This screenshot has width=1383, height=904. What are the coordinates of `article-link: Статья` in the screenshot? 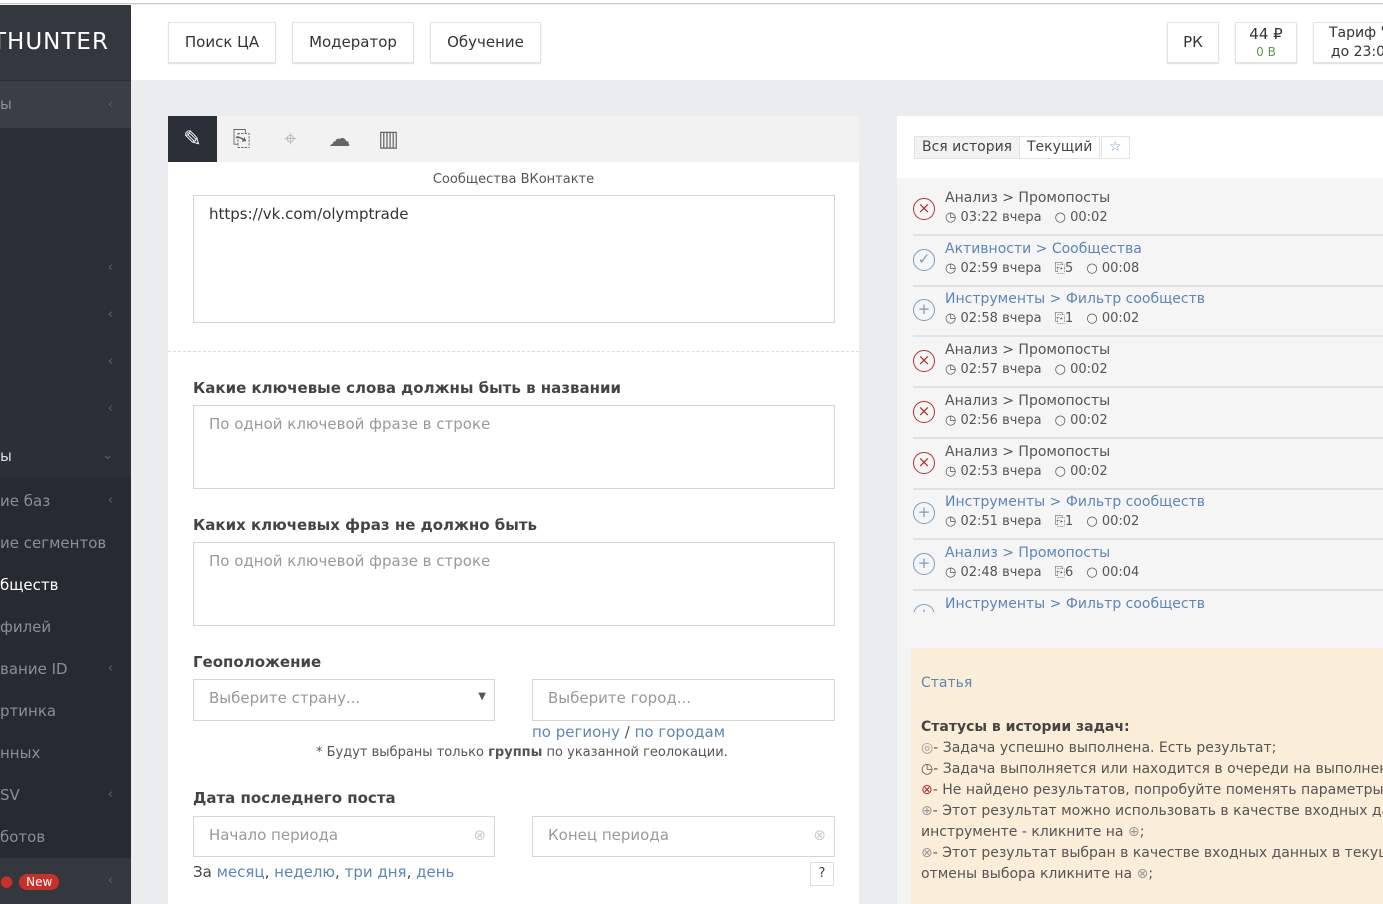 It's located at (1147, 683).